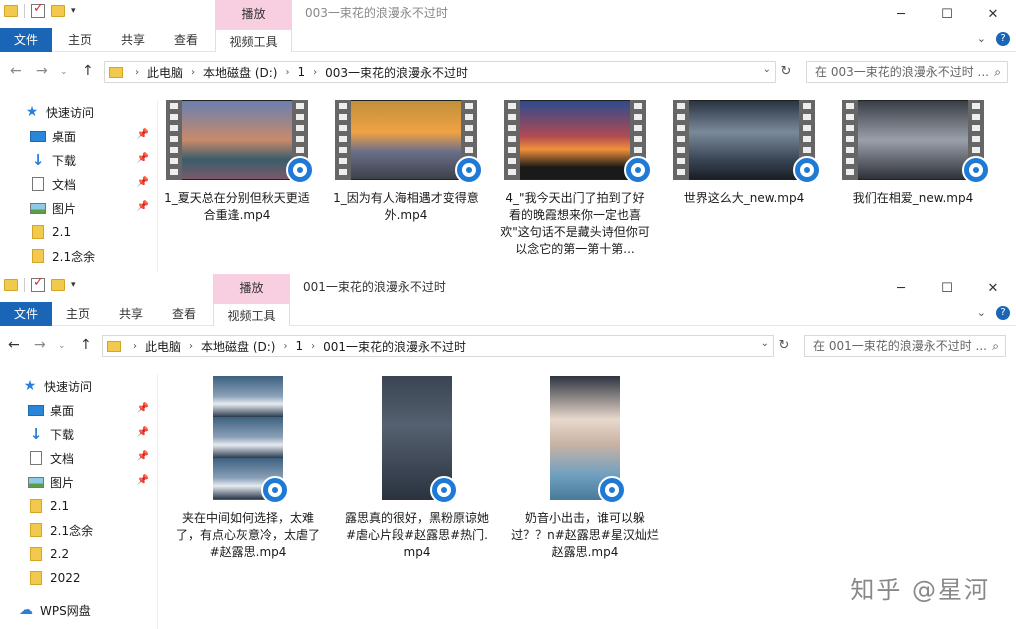  What do you see at coordinates (78, 578) in the screenshot?
I see `sidebar-item-folder-2022: 2022` at bounding box center [78, 578].